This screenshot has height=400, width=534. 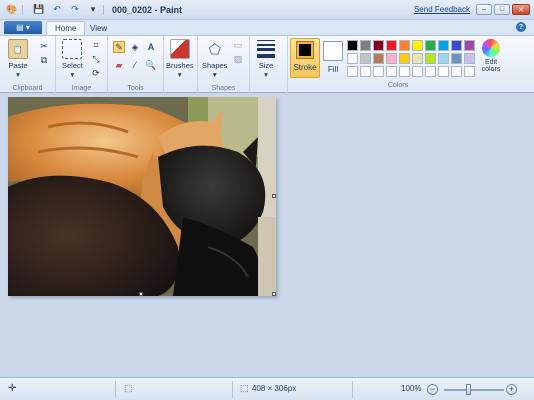 I want to click on shapes-group: ⬠ Shapes ▾ ▭ ▨ Shapes, so click(x=224, y=65).